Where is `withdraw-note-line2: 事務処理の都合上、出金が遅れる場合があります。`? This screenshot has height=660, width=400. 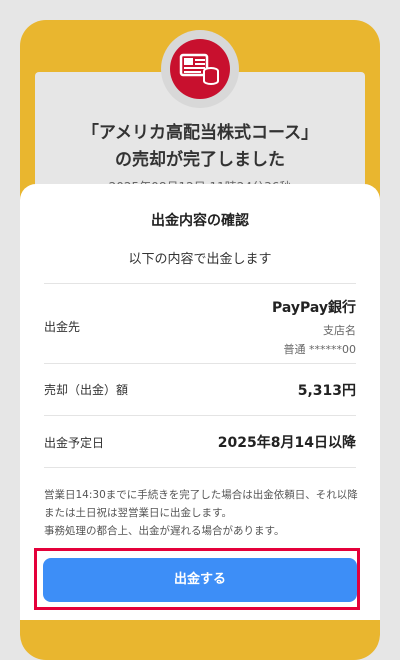 withdraw-note-line2: 事務処理の都合上、出金が遅れる場合があります。 is located at coordinates (164, 531).